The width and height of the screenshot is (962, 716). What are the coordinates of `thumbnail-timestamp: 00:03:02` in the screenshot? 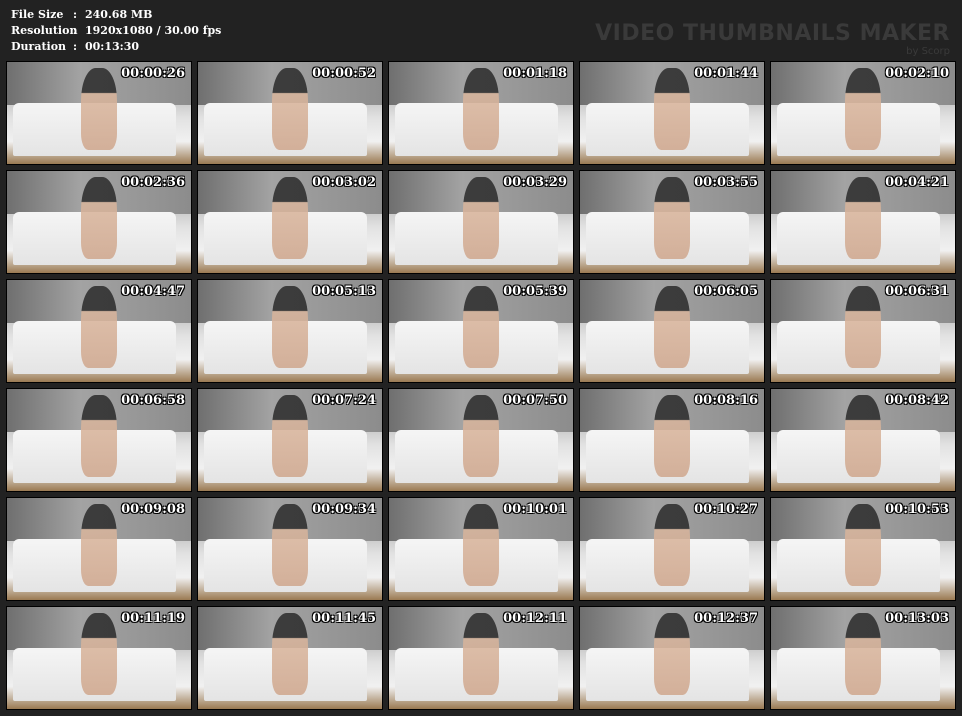 It's located at (344, 182).